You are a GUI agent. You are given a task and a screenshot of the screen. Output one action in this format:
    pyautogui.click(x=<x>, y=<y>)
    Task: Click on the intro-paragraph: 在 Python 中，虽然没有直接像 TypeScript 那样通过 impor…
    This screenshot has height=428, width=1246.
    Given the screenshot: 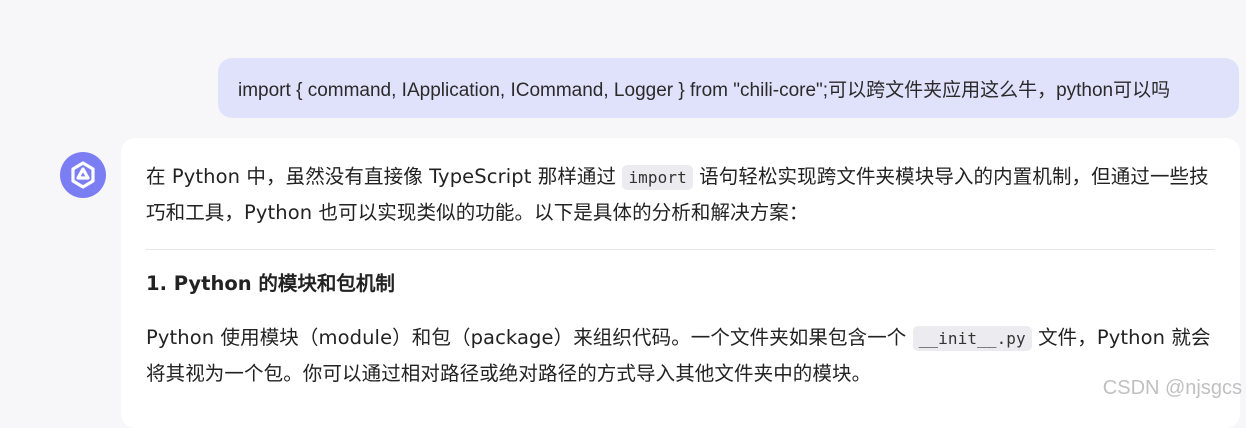 What is the action you would take?
    pyautogui.click(x=680, y=194)
    